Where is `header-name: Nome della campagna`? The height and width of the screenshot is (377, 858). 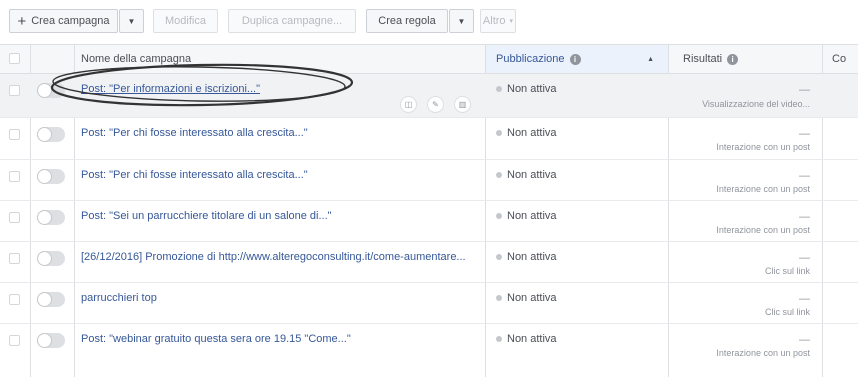 header-name: Nome della campagna is located at coordinates (278, 59).